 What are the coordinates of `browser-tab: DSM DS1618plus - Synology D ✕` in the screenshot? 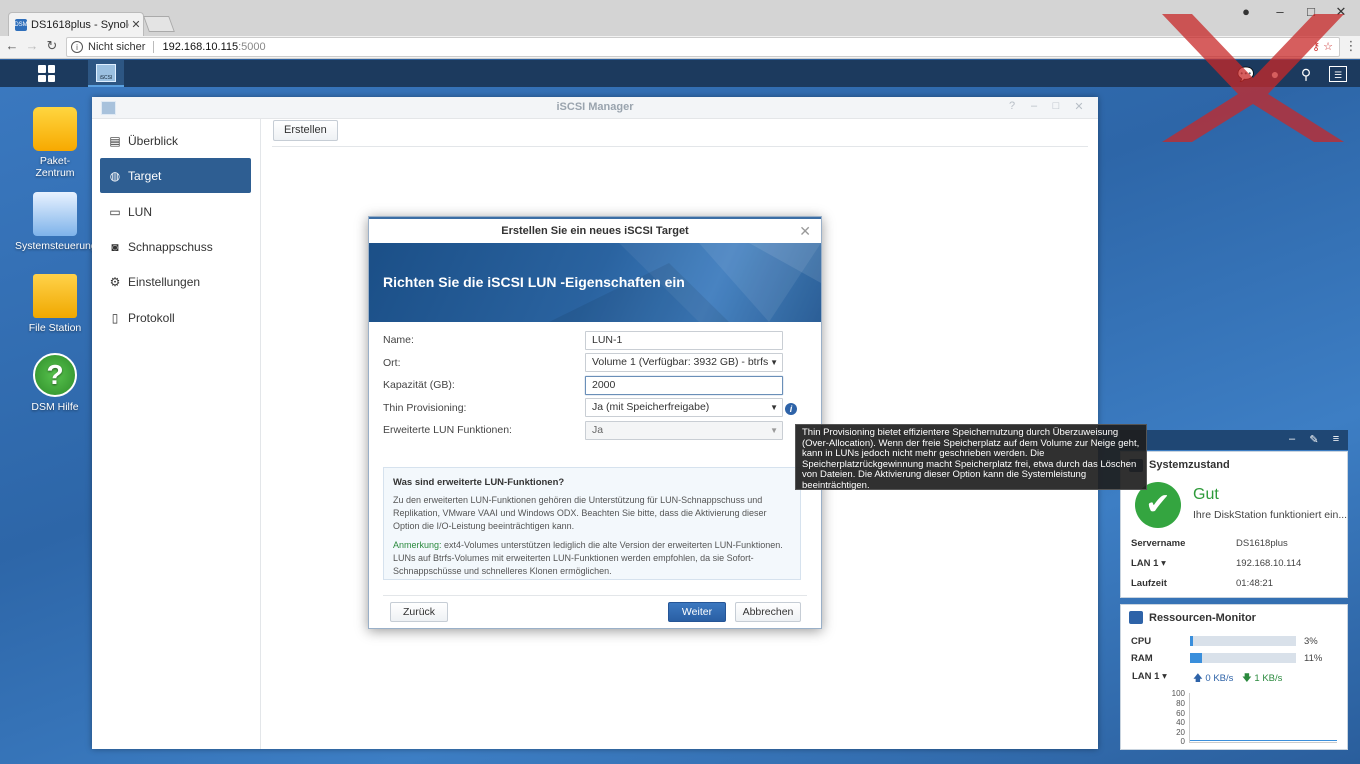 It's located at (76, 24).